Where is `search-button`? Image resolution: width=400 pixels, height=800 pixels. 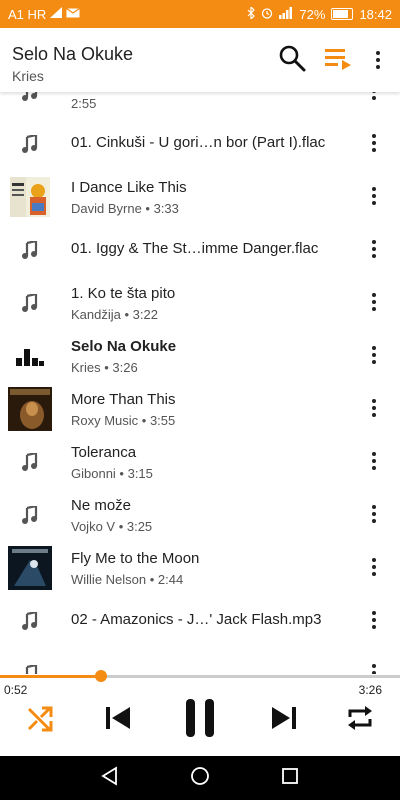
search-button is located at coordinates (292, 60).